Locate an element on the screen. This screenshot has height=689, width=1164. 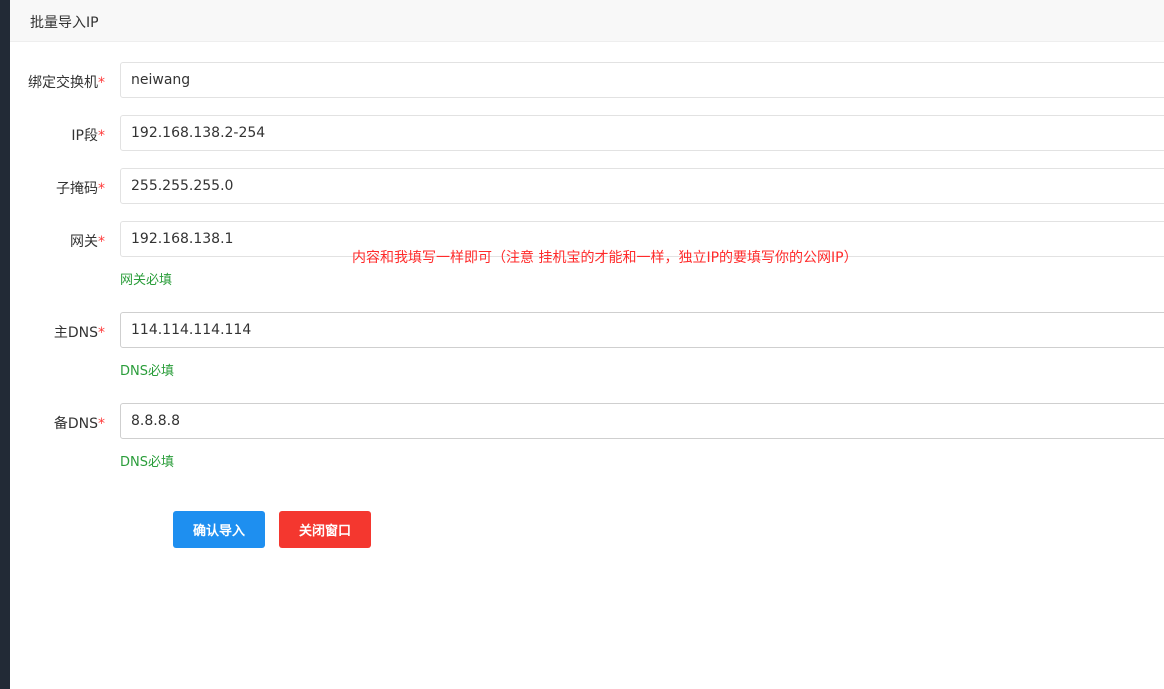
form-row-ip-range: IP段* is located at coordinates (587, 134).